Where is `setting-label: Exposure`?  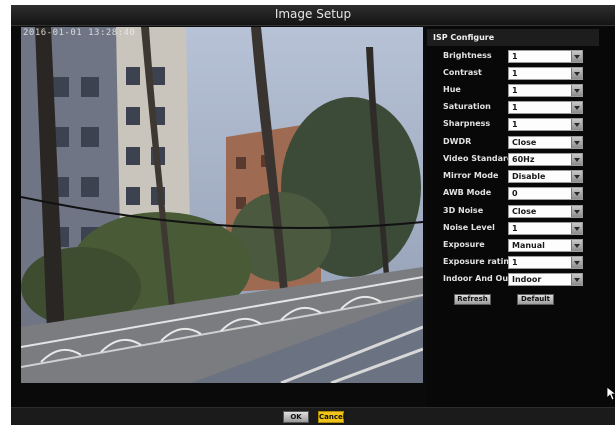
setting-label: Exposure is located at coordinates (464, 244).